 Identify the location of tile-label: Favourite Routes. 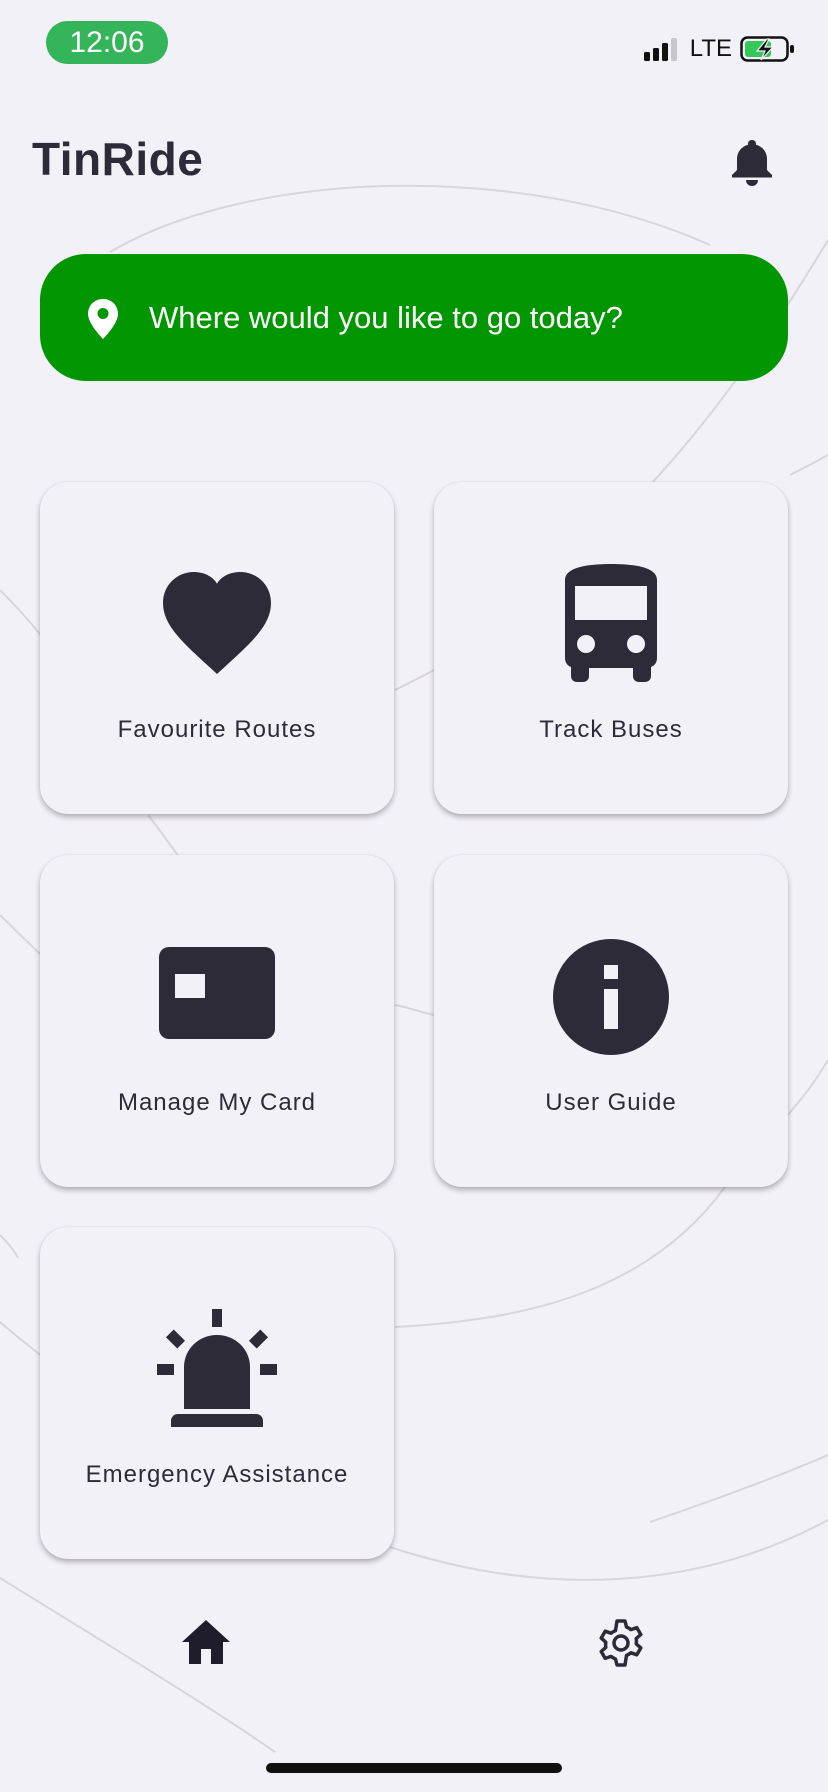
(217, 729).